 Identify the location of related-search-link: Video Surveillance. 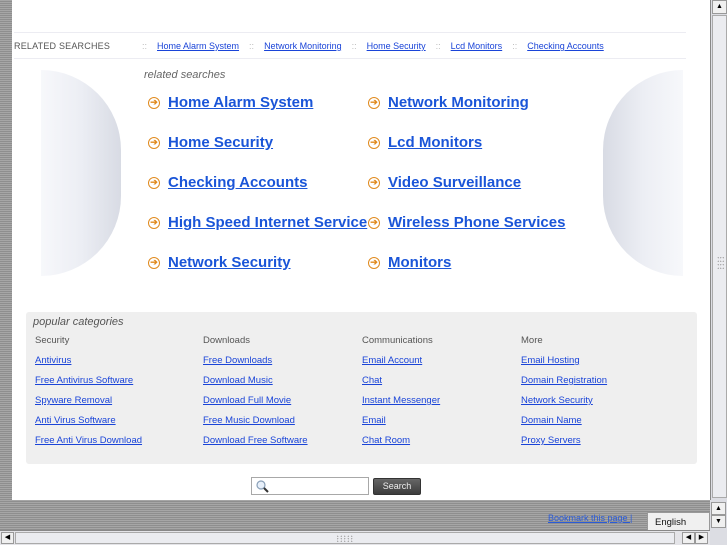
(454, 182).